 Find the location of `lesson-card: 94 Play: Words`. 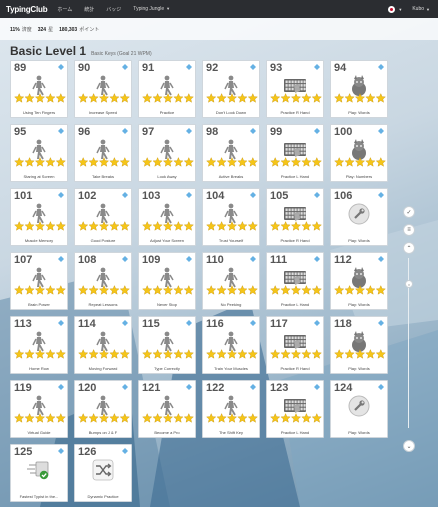

lesson-card: 94 Play: Words is located at coordinates (359, 89).